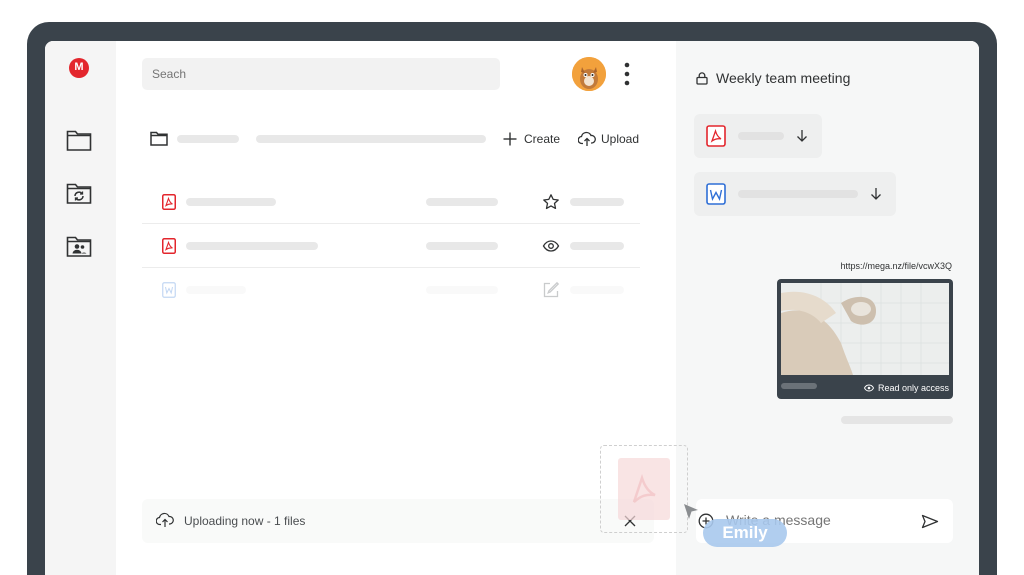 This screenshot has height=575, width=1024. I want to click on mega-logo: M, so click(79, 68).